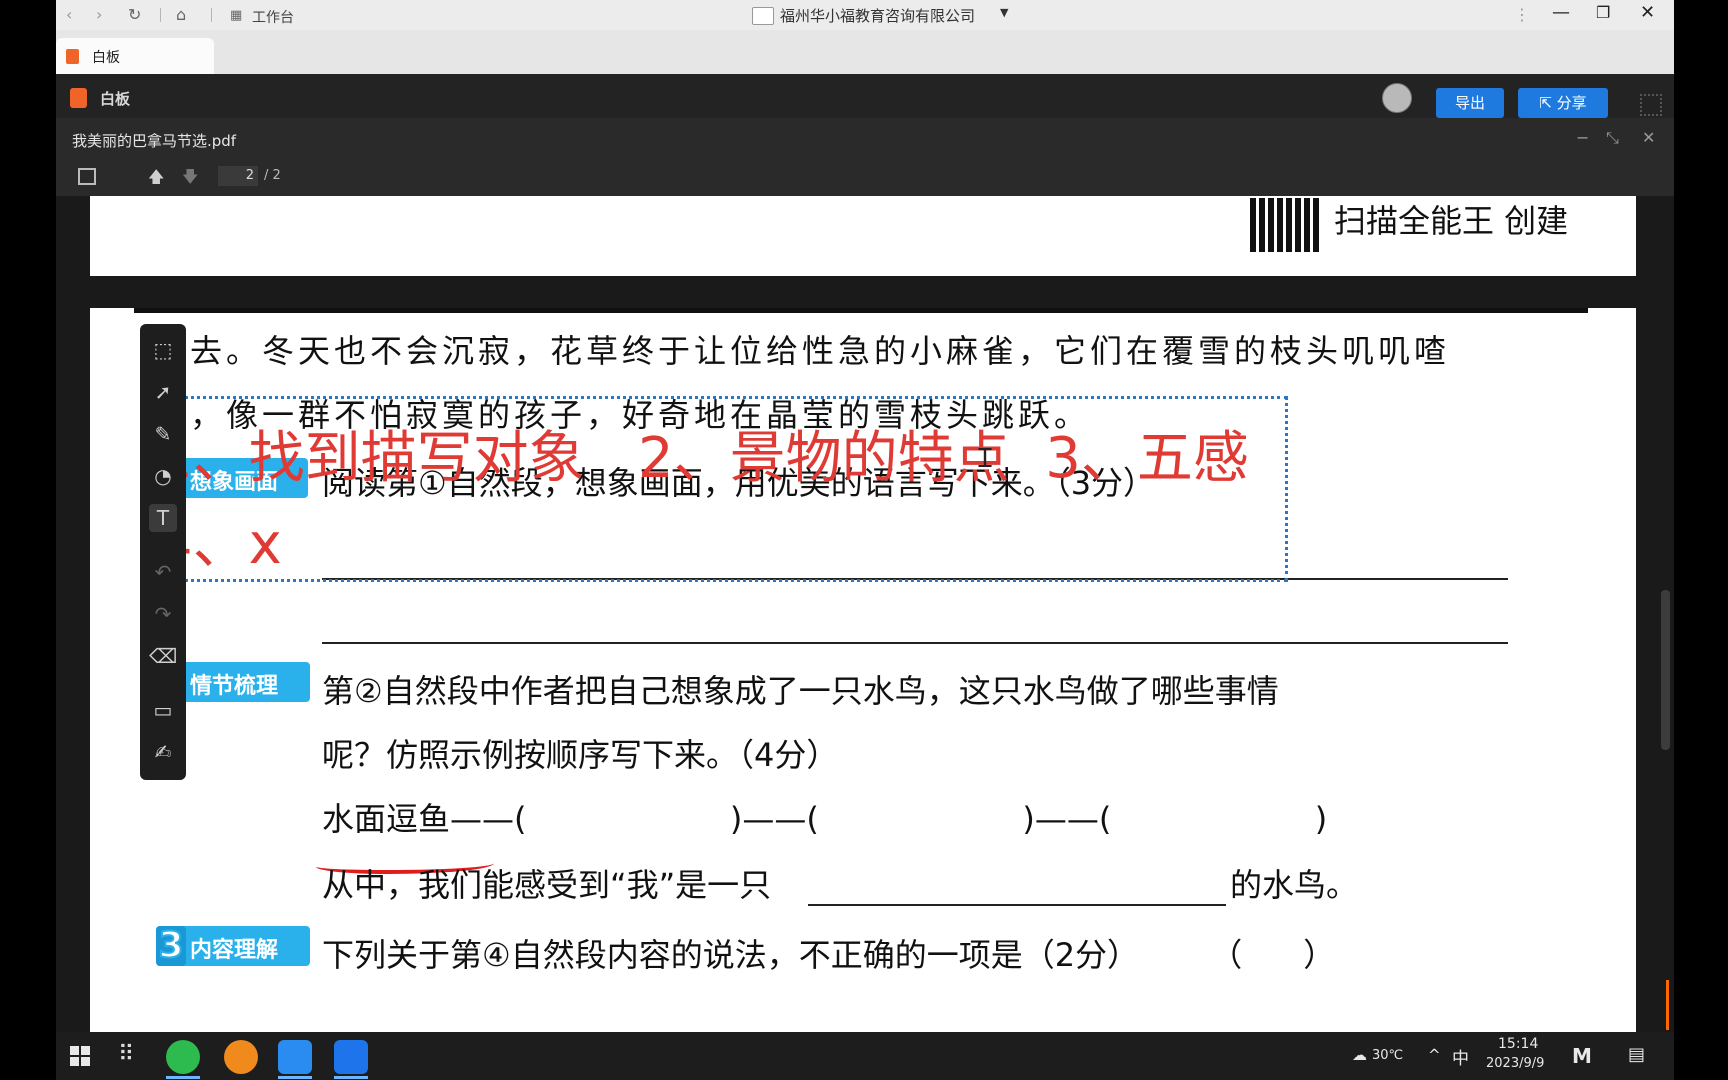  What do you see at coordinates (1647, 12) in the screenshot?
I see `close-icon: ✕` at bounding box center [1647, 12].